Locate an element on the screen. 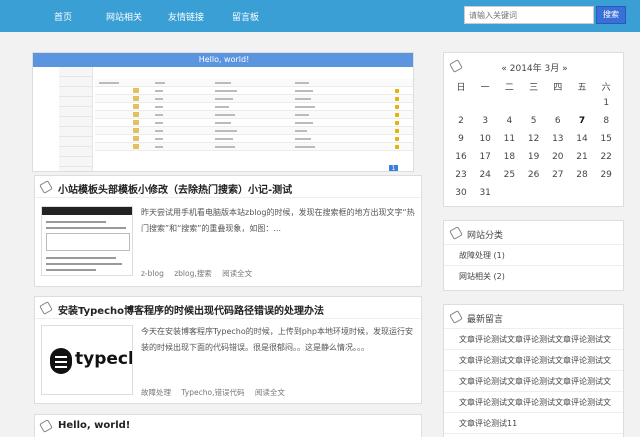  banner-mini-sidebar is located at coordinates (76, 119).